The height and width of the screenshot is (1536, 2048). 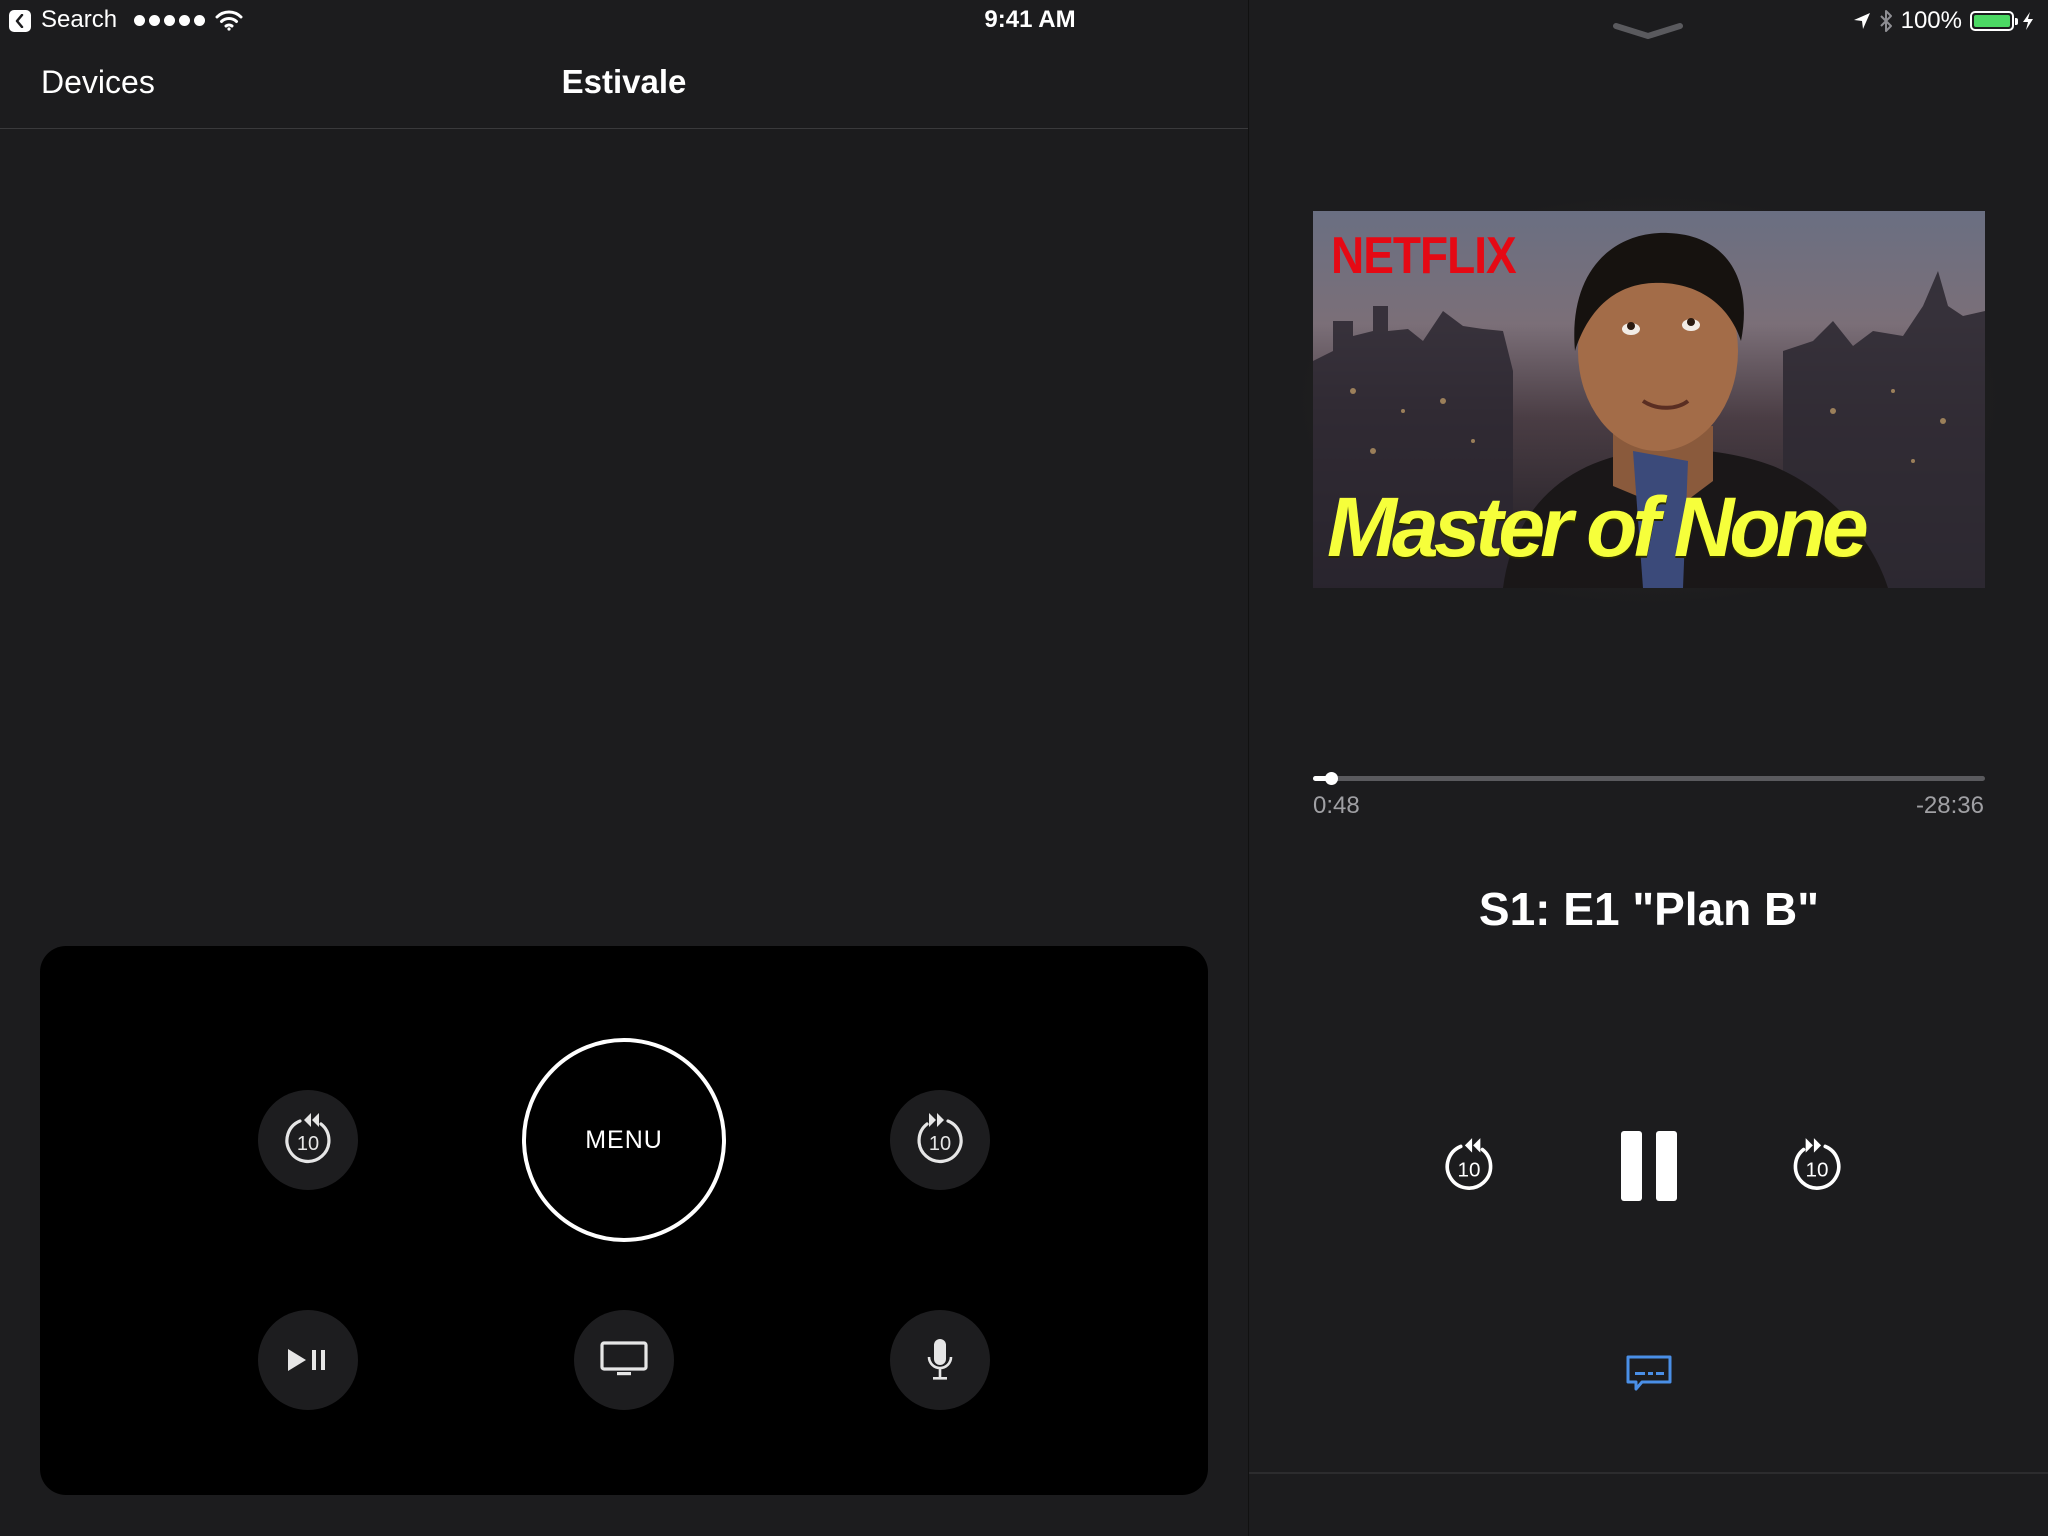 I want to click on np-skip-back-seconds: 10, so click(x=1469, y=1169).